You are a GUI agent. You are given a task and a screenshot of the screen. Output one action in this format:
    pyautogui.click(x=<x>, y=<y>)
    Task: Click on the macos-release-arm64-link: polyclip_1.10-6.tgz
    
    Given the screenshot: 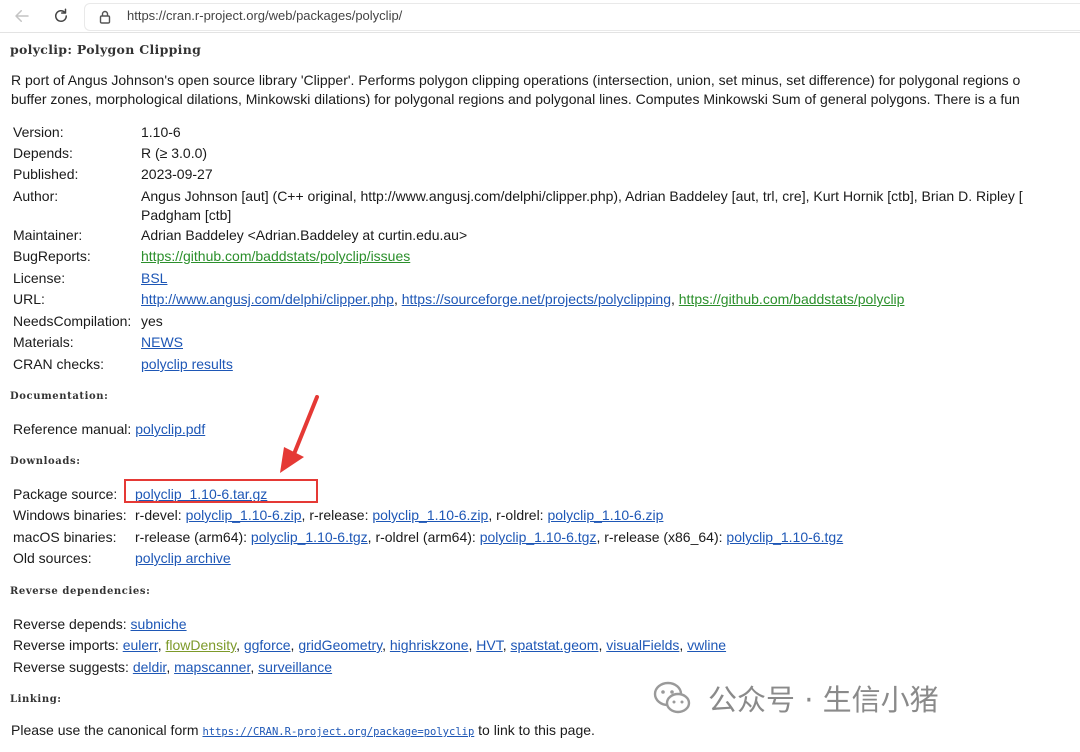 What is the action you would take?
    pyautogui.click(x=309, y=537)
    